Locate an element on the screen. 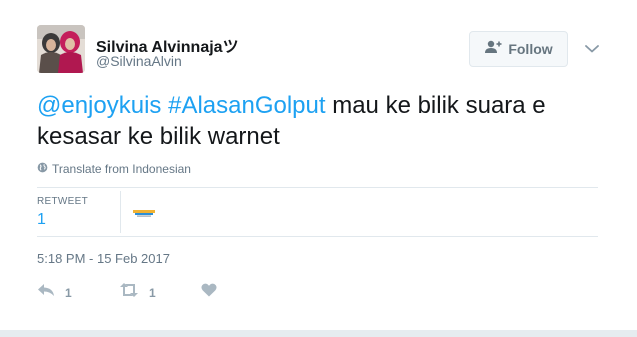 This screenshot has width=637, height=337. like-button is located at coordinates (209, 292).